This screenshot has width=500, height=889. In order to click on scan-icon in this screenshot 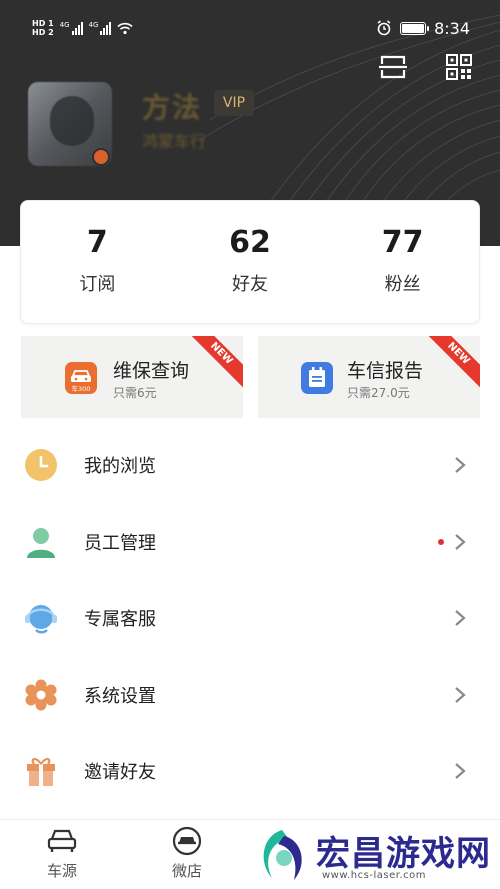, I will do `click(393, 67)`.